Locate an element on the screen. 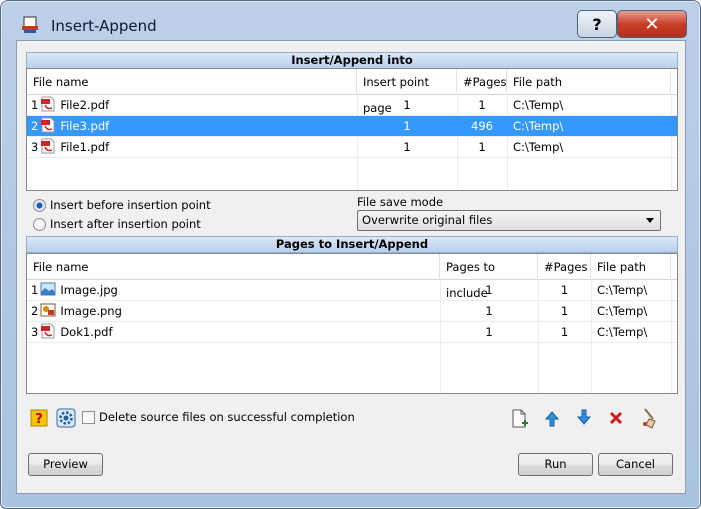  close-icon: ✕ is located at coordinates (652, 24).